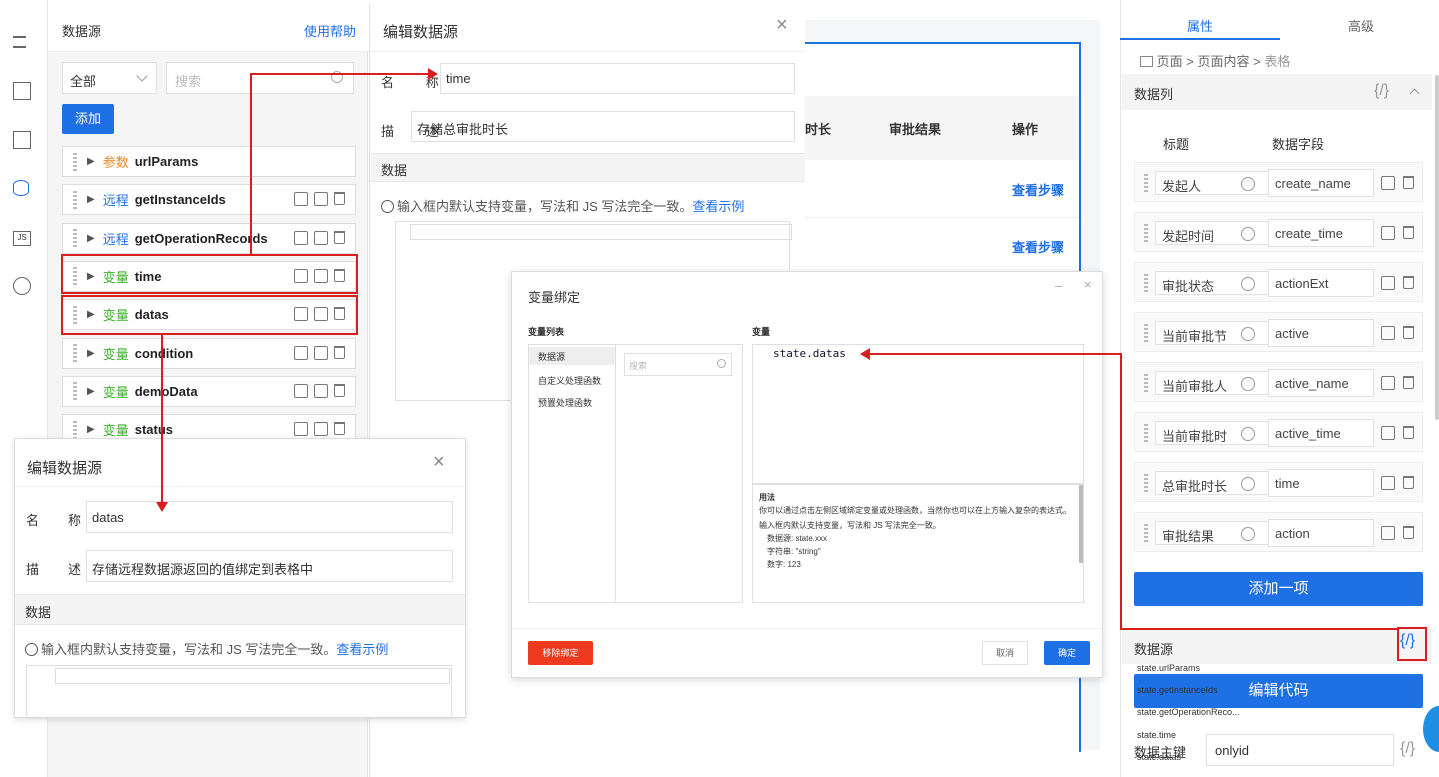  Describe the element at coordinates (1321, 183) in the screenshot. I see `column-field-input: create_name` at that location.